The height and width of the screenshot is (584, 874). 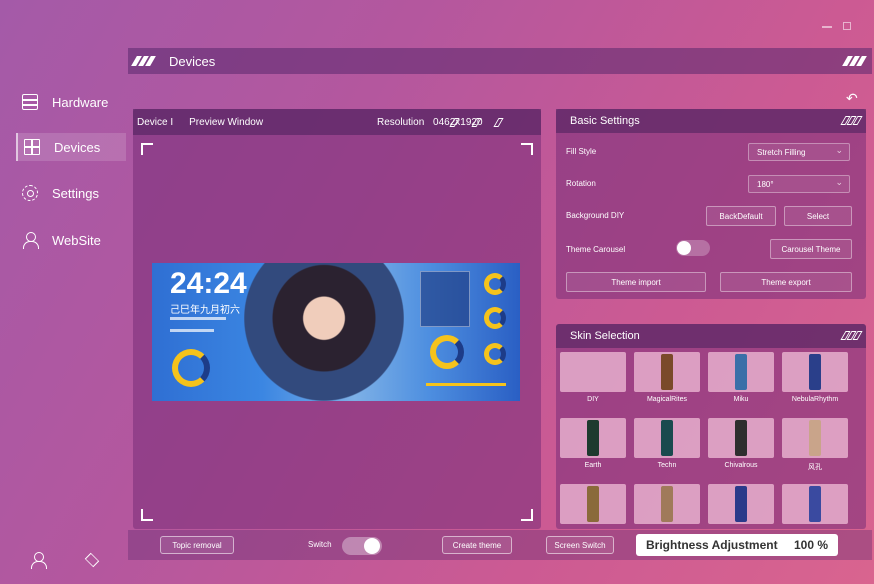 I want to click on device-name: Device I, so click(x=155, y=122).